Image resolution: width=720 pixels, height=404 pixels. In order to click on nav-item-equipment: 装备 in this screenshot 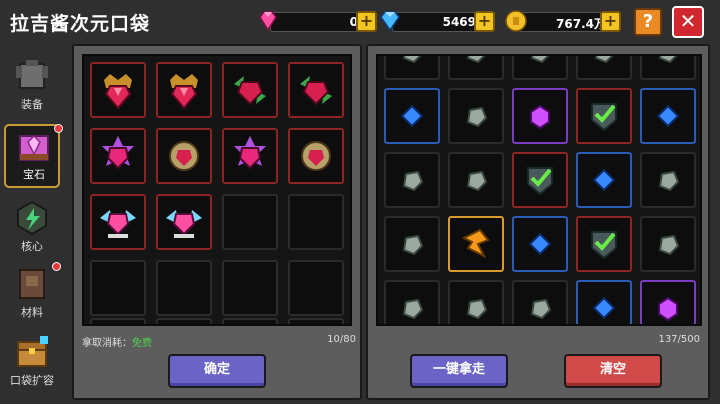, I will do `click(32, 86)`.